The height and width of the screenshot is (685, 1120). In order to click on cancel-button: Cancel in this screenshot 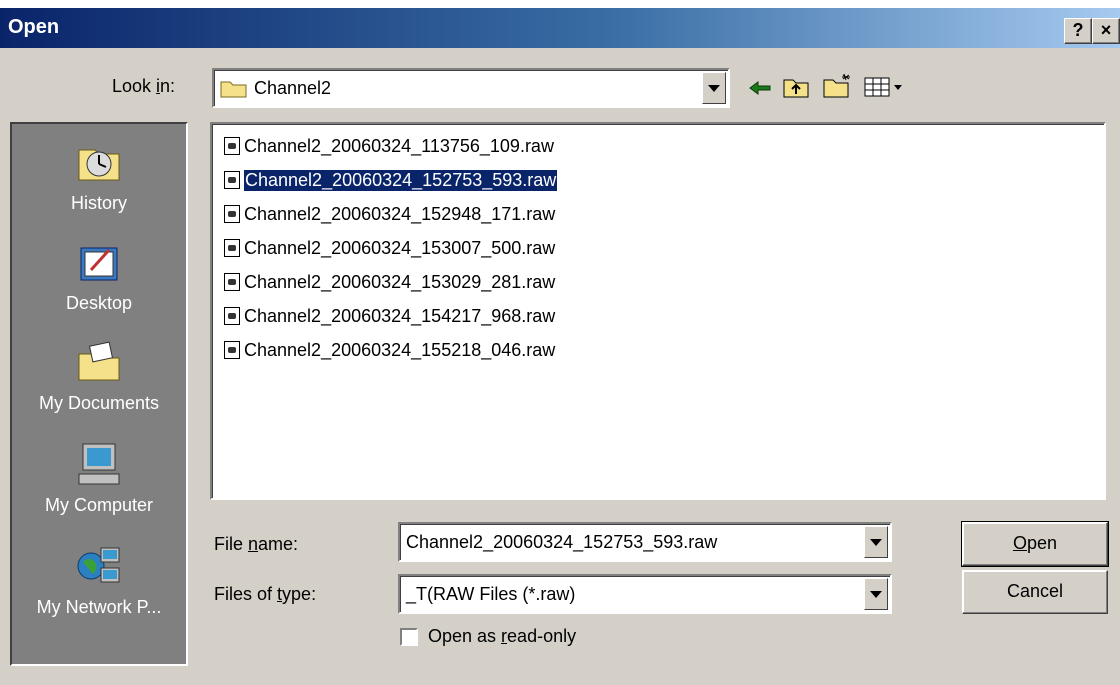, I will do `click(1035, 592)`.